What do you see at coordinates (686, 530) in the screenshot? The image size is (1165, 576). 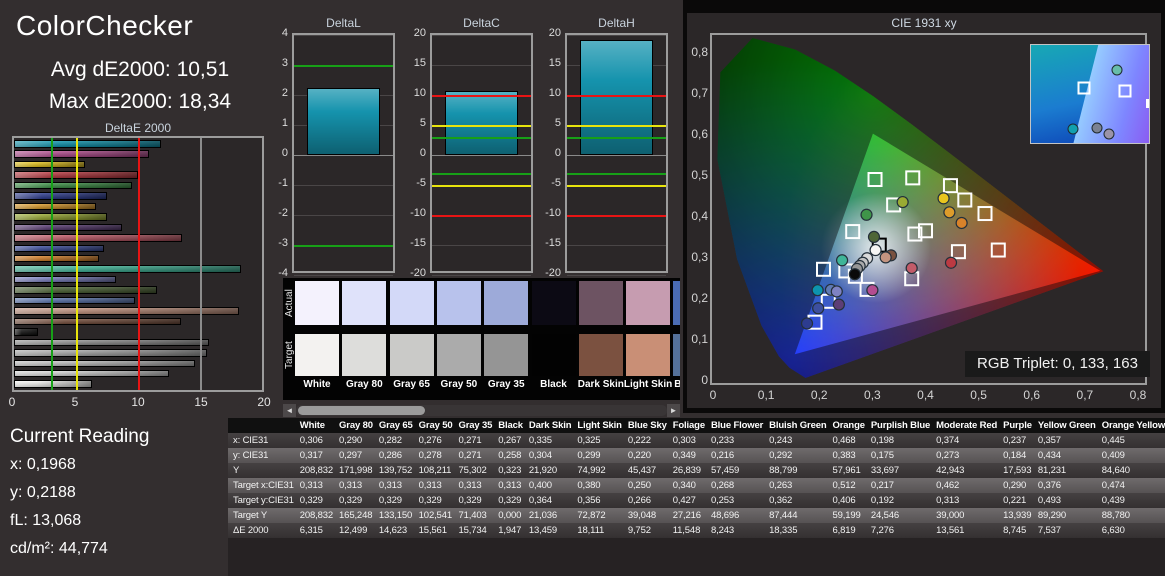 I see `table-cell: 11,548` at bounding box center [686, 530].